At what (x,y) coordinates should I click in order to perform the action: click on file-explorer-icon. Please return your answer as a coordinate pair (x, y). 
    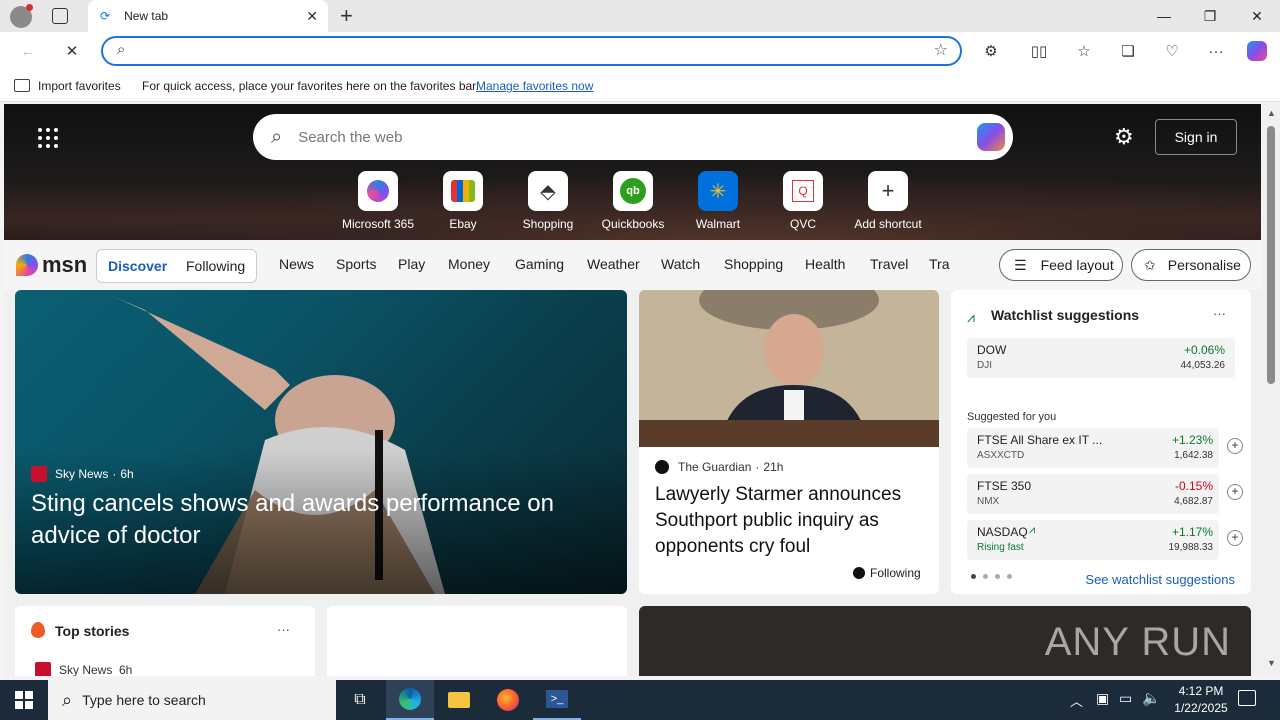
    Looking at the image, I should click on (459, 700).